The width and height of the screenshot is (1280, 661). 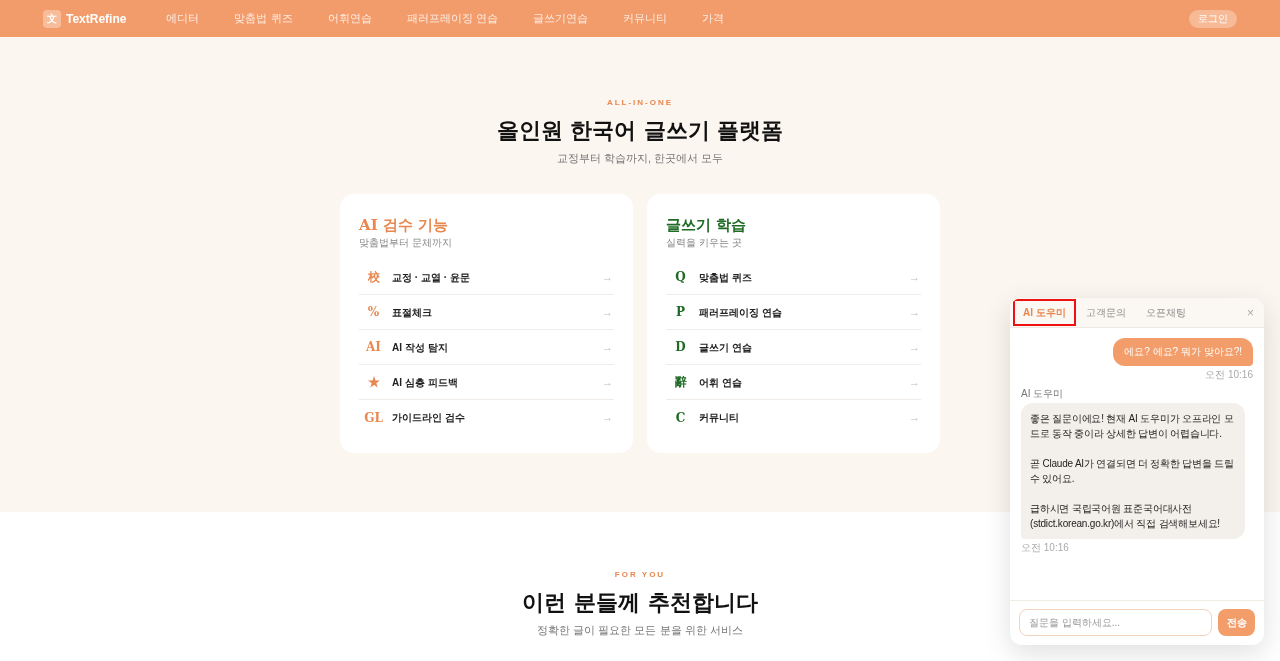 I want to click on feature-glyph: C, so click(x=680, y=417).